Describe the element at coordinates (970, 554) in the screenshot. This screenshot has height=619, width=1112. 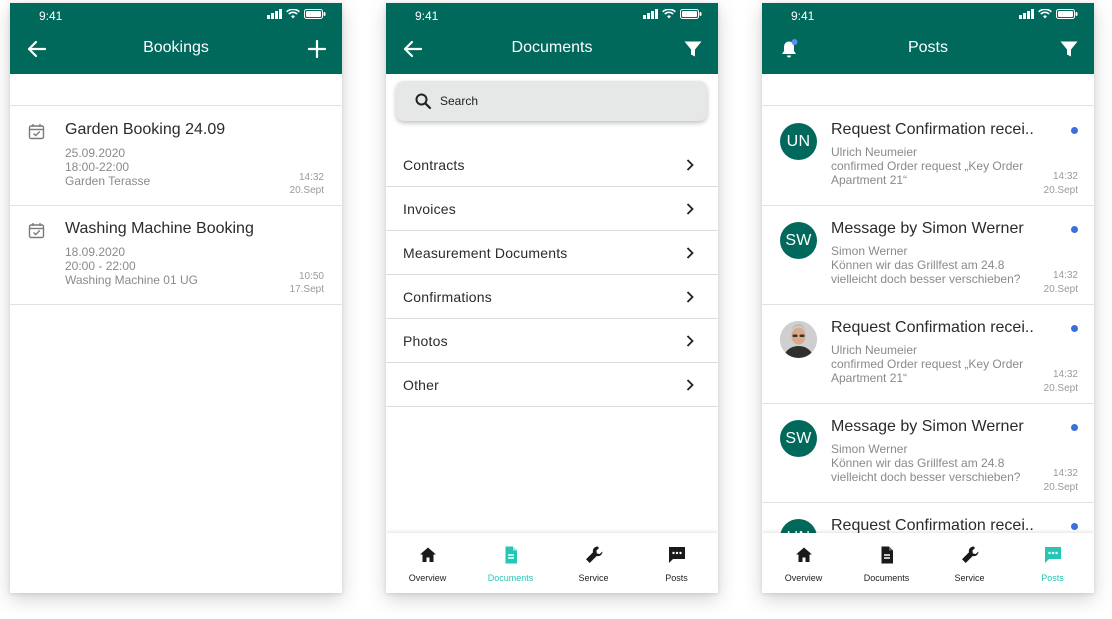
I see `wrench-icon` at that location.